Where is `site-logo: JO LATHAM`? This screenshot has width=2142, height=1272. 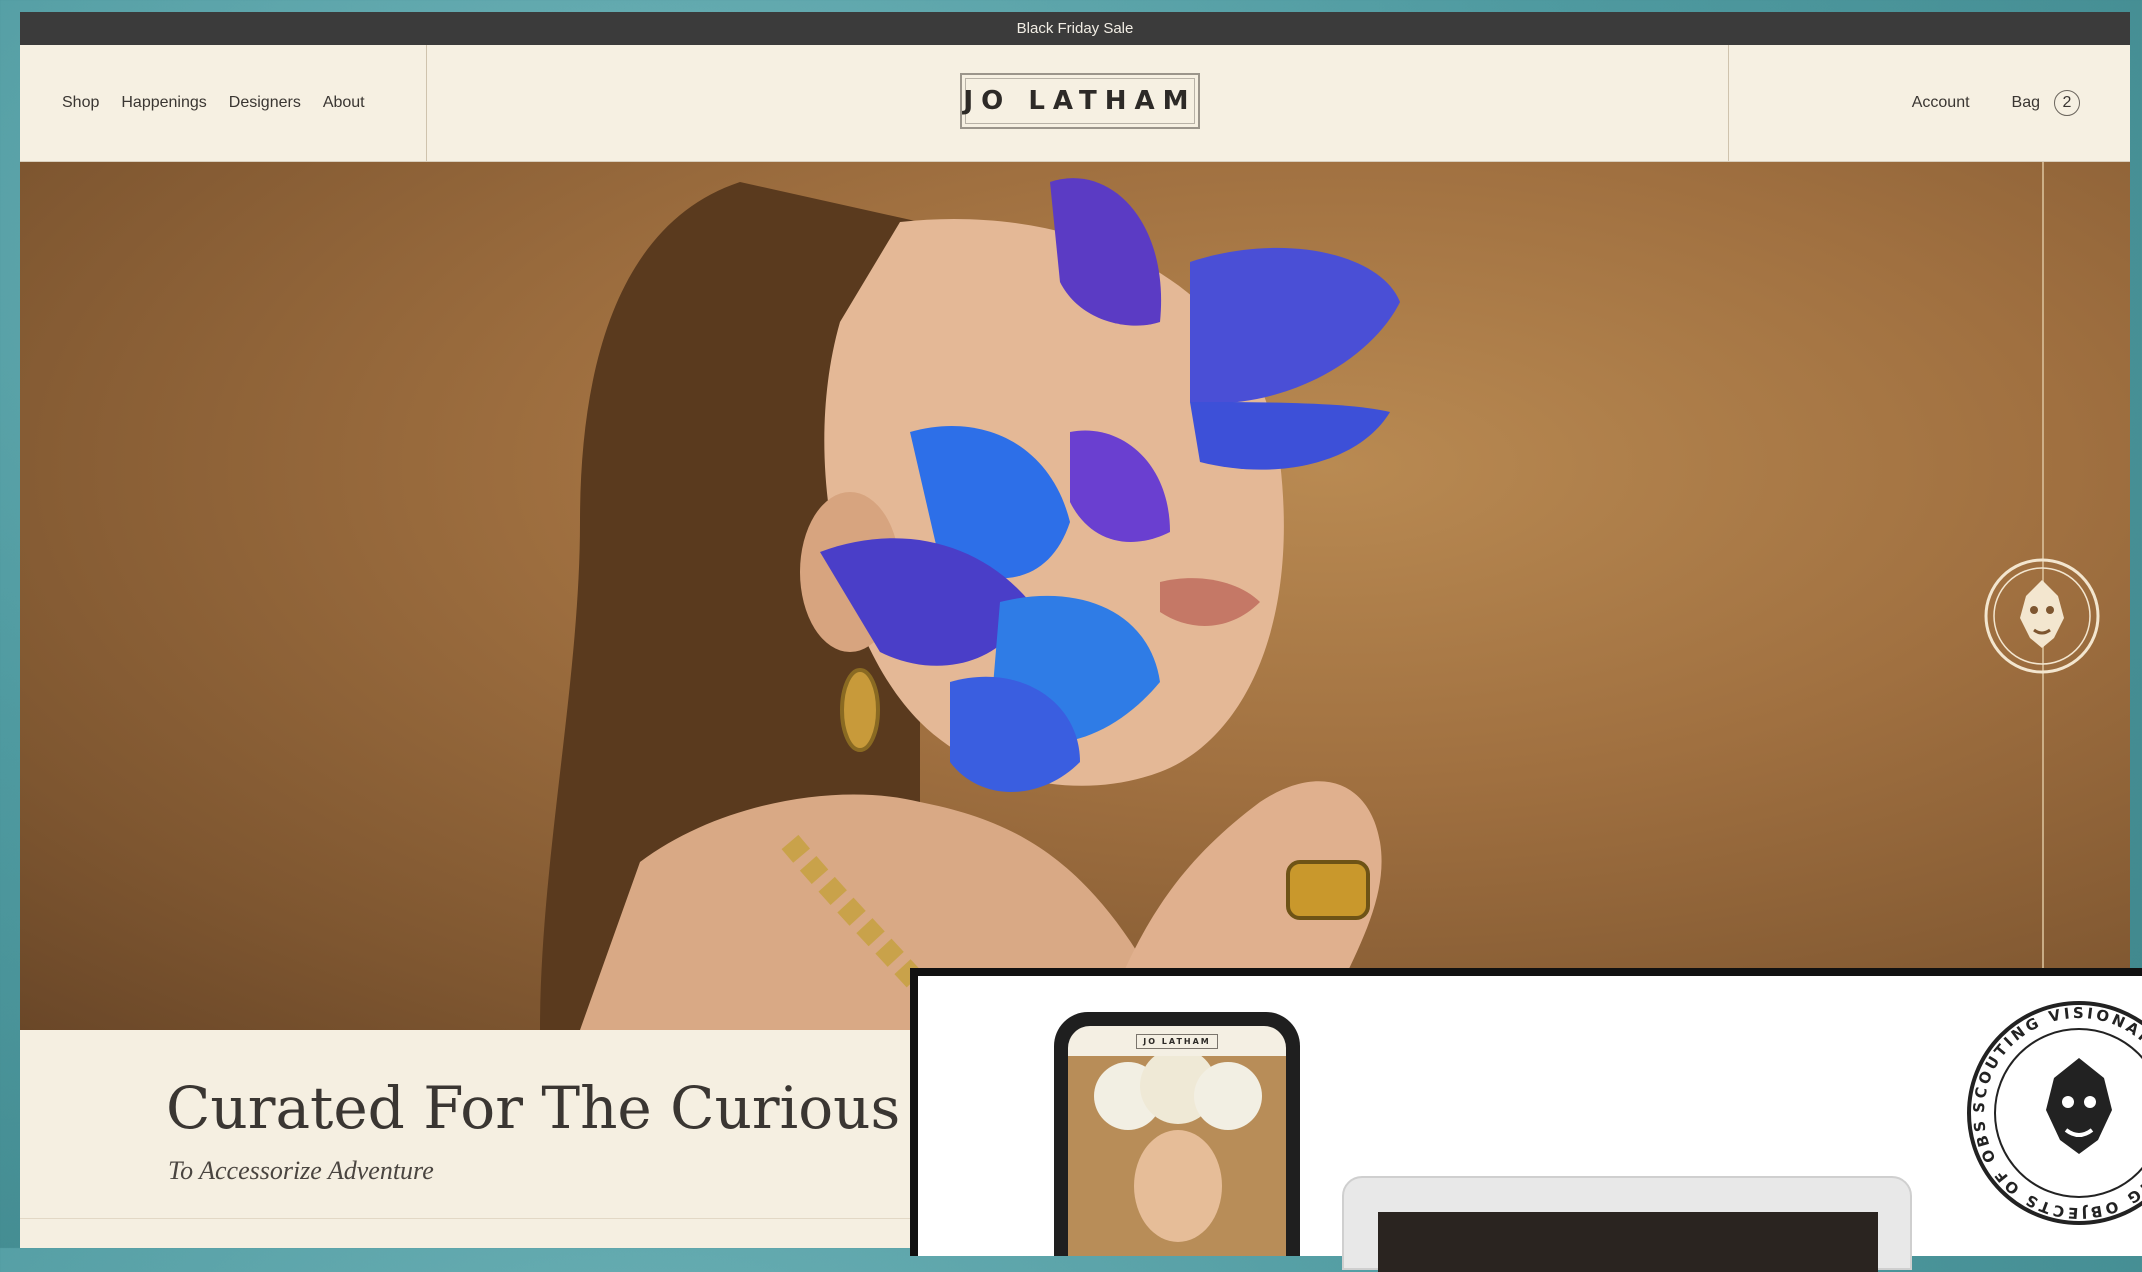
site-logo: JO LATHAM is located at coordinates (1080, 101).